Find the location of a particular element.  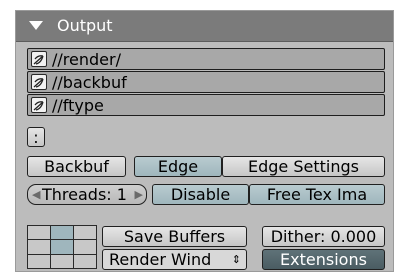

panel-header: Output is located at coordinates (204, 26).